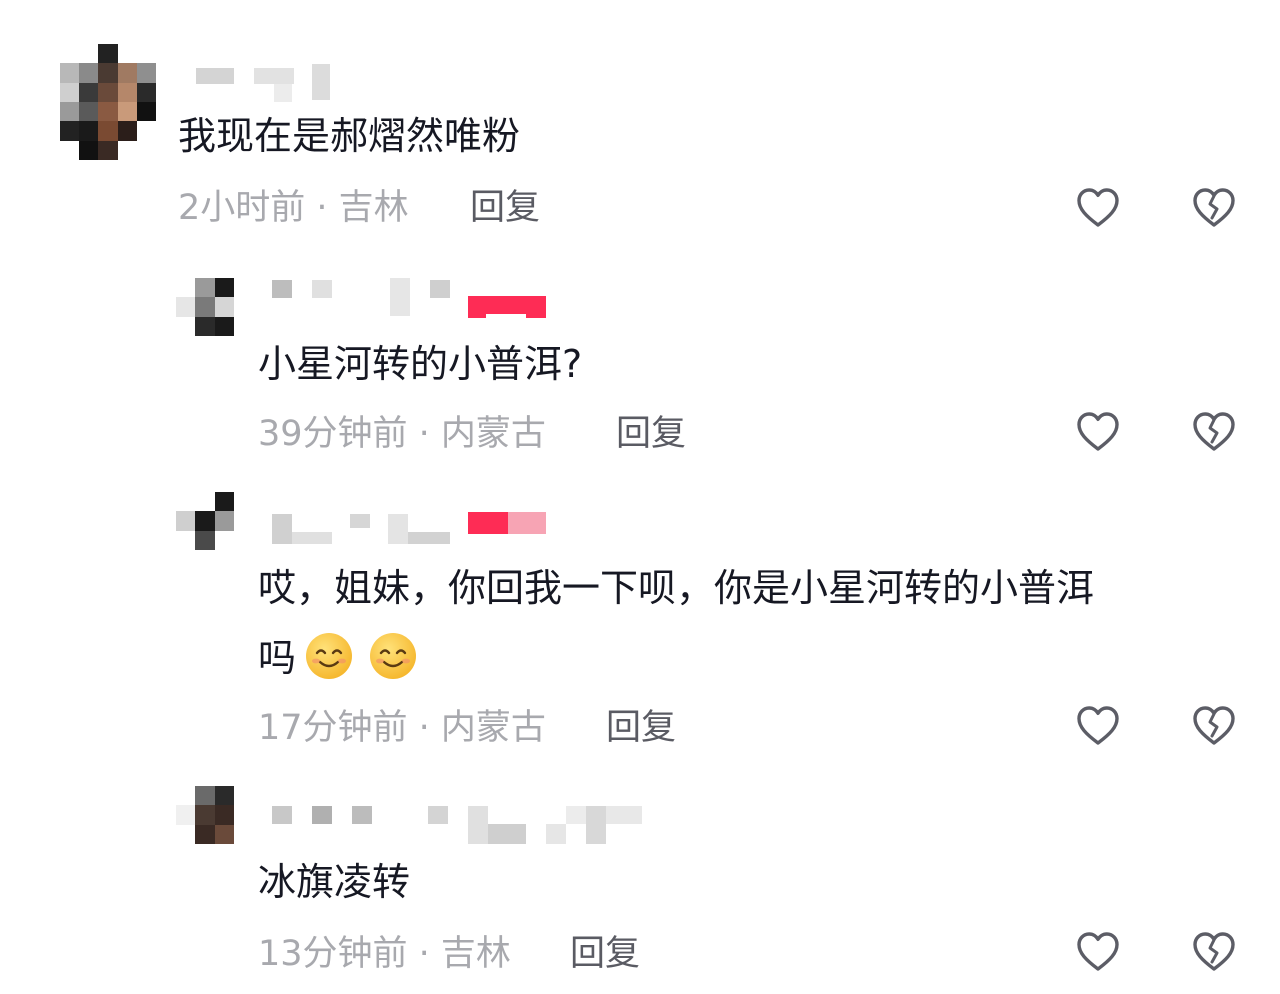 The height and width of the screenshot is (994, 1280). Describe the element at coordinates (334, 882) in the screenshot. I see `comment-text: 冰旗凌转` at that location.